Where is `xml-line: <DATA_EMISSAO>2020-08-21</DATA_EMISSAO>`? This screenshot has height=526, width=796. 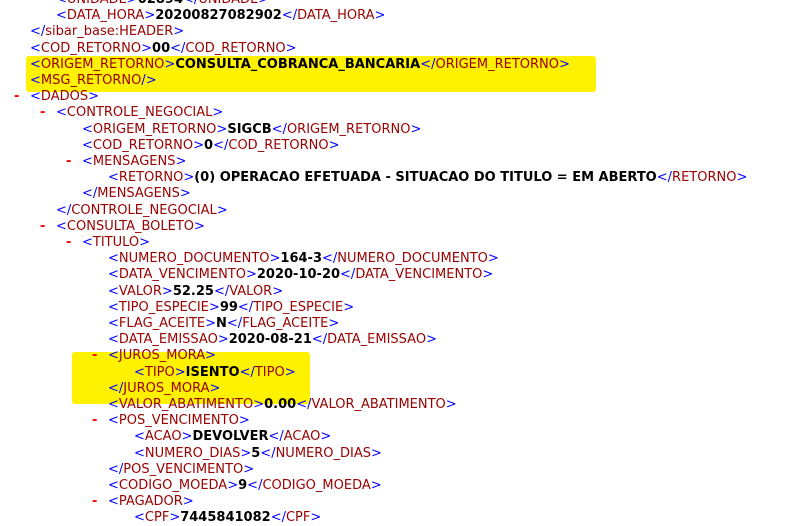 xml-line: <DATA_EMISSAO>2020-08-21</DATA_EMISSAO> is located at coordinates (272, 340).